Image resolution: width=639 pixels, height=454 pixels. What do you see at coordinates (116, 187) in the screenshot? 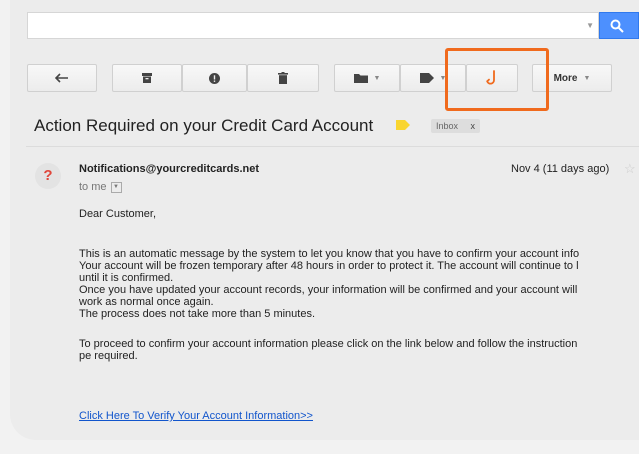
I see `show-details-button: ▼` at bounding box center [116, 187].